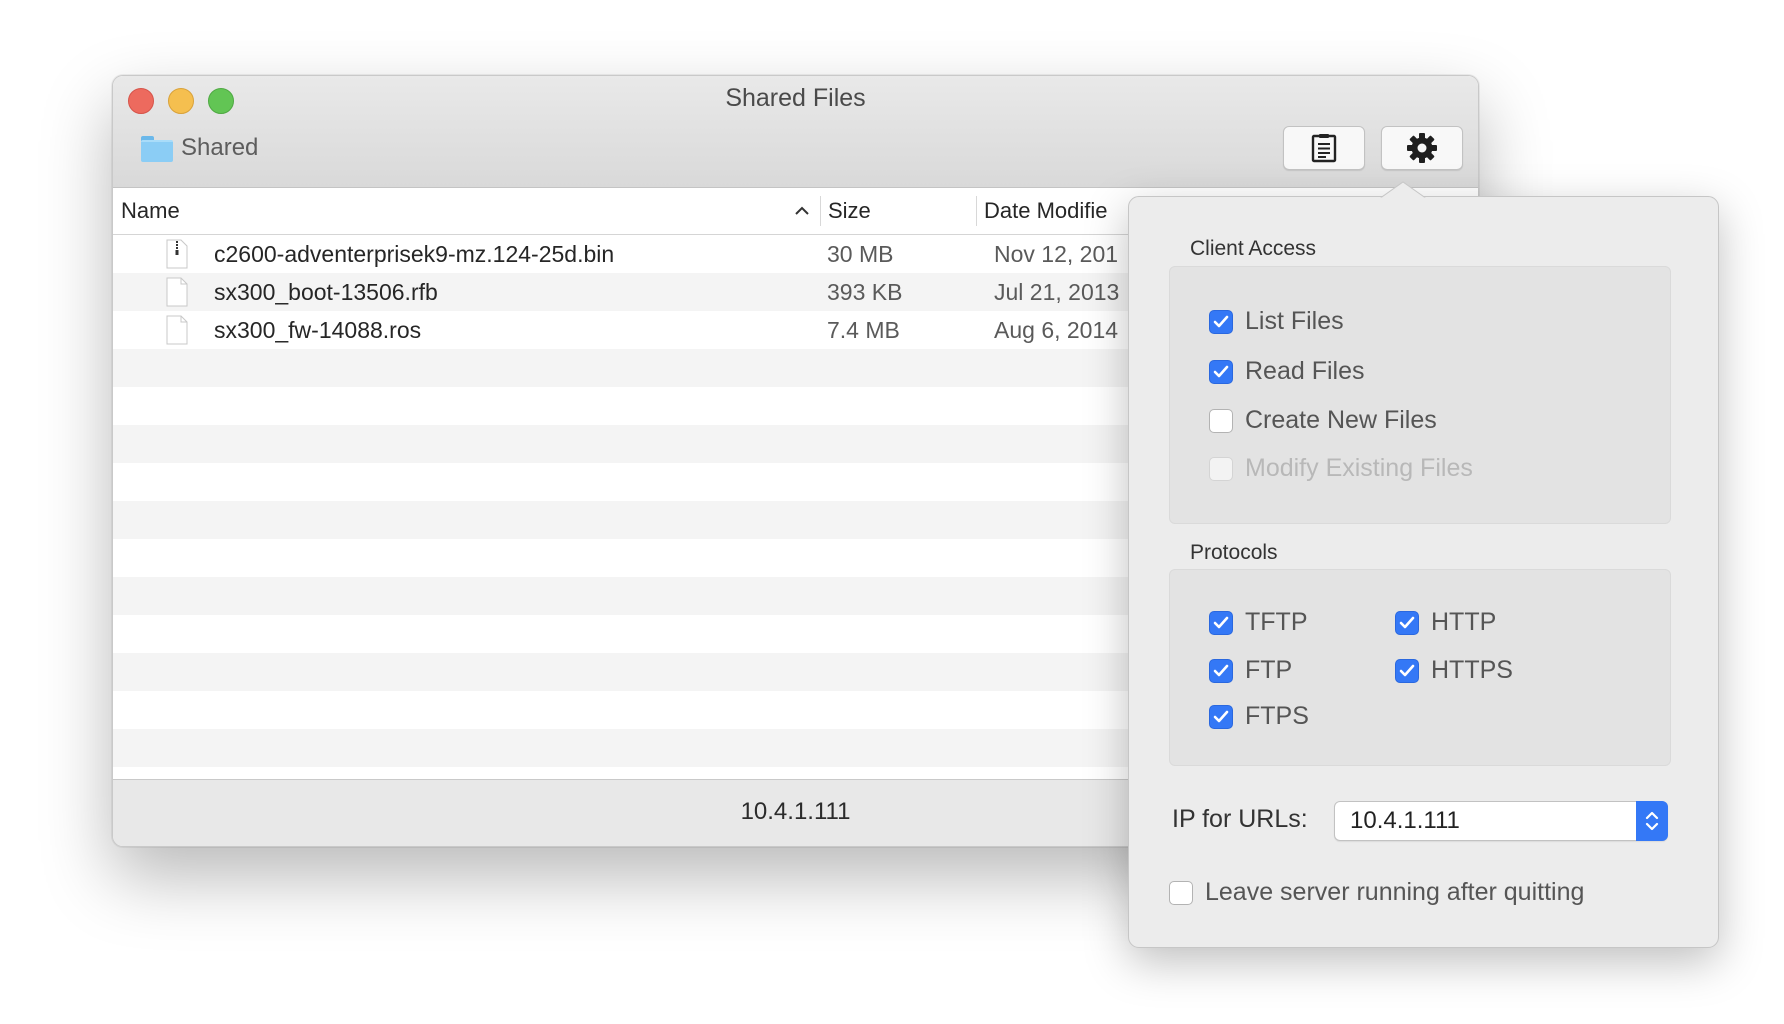 The image size is (1784, 1024). I want to click on leave-server-running-checkbox: Leave server running after quitting, so click(1376, 892).